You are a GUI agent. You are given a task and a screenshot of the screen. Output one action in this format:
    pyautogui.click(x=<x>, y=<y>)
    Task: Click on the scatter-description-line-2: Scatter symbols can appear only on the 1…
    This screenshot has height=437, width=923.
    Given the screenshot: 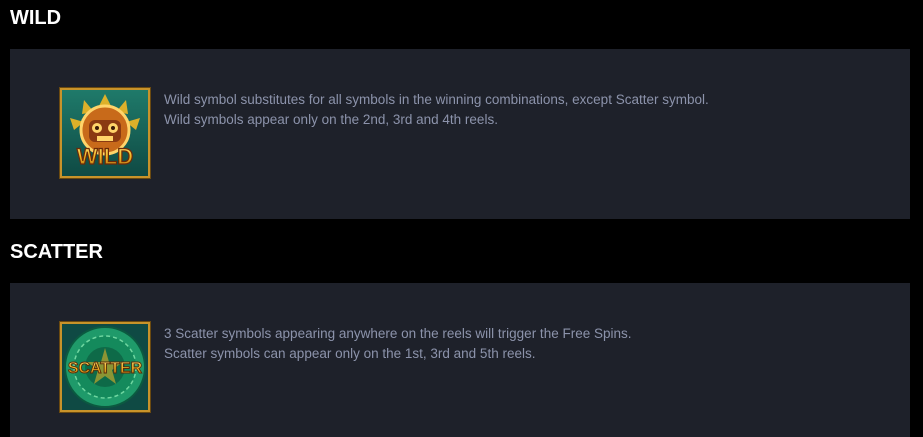 What is the action you would take?
    pyautogui.click(x=350, y=353)
    